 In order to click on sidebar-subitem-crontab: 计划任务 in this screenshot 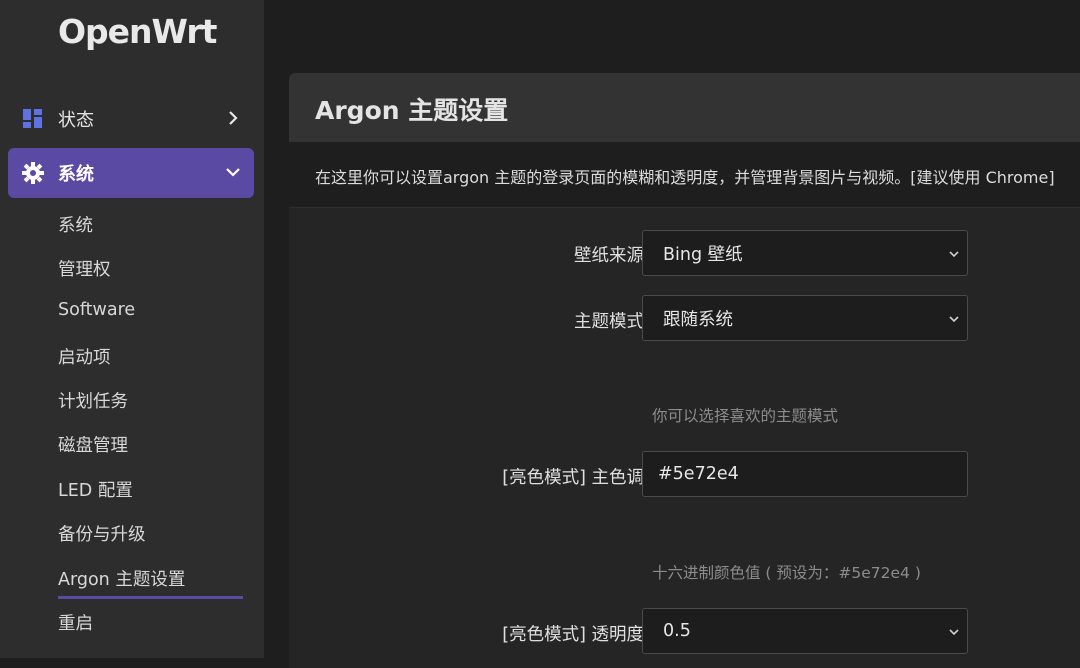, I will do `click(93, 400)`.